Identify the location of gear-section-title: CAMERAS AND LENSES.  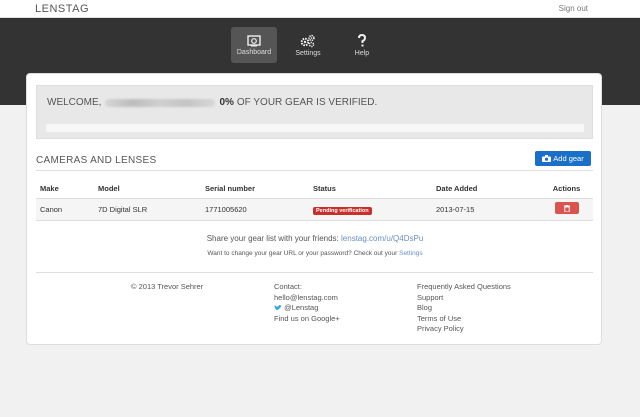
(96, 160).